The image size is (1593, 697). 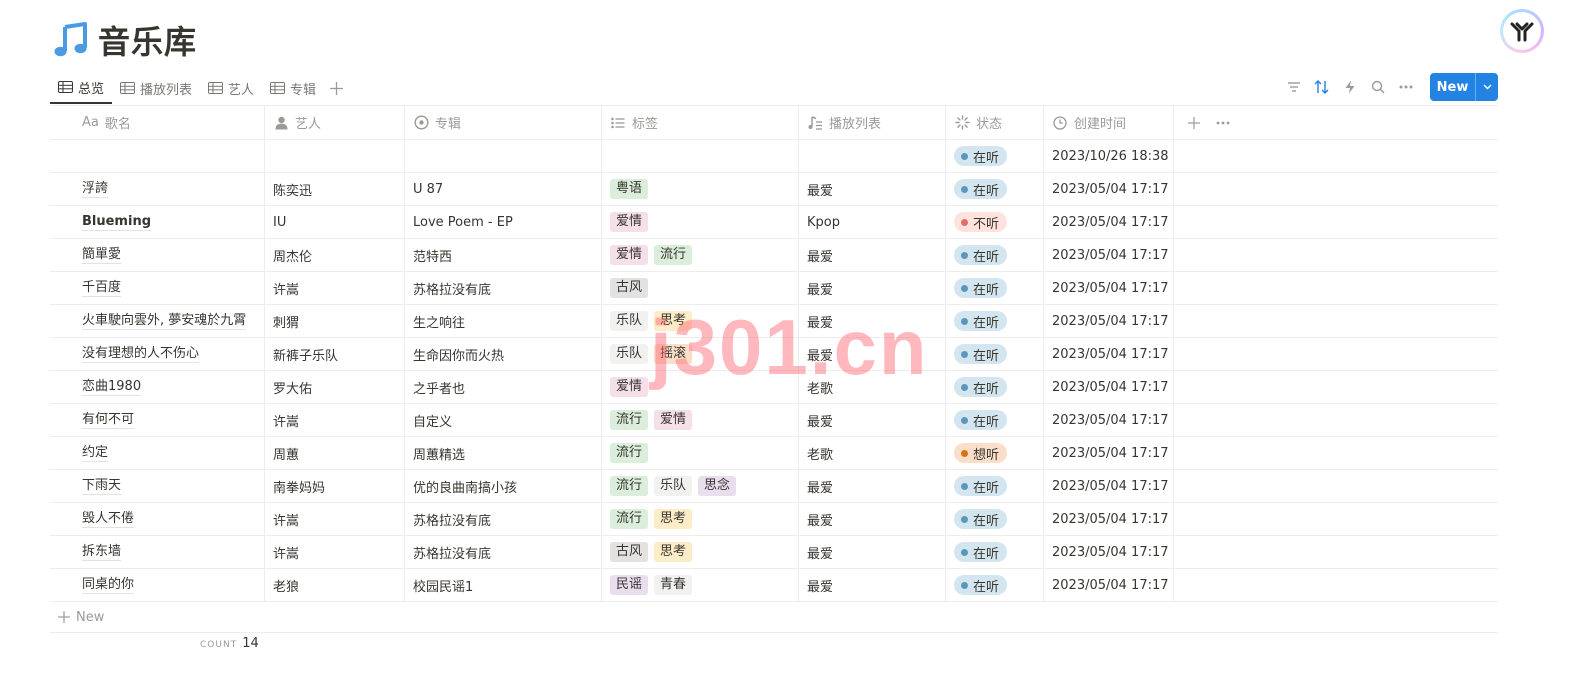 What do you see at coordinates (108, 519) in the screenshot?
I see `song-title: 毁人不倦` at bounding box center [108, 519].